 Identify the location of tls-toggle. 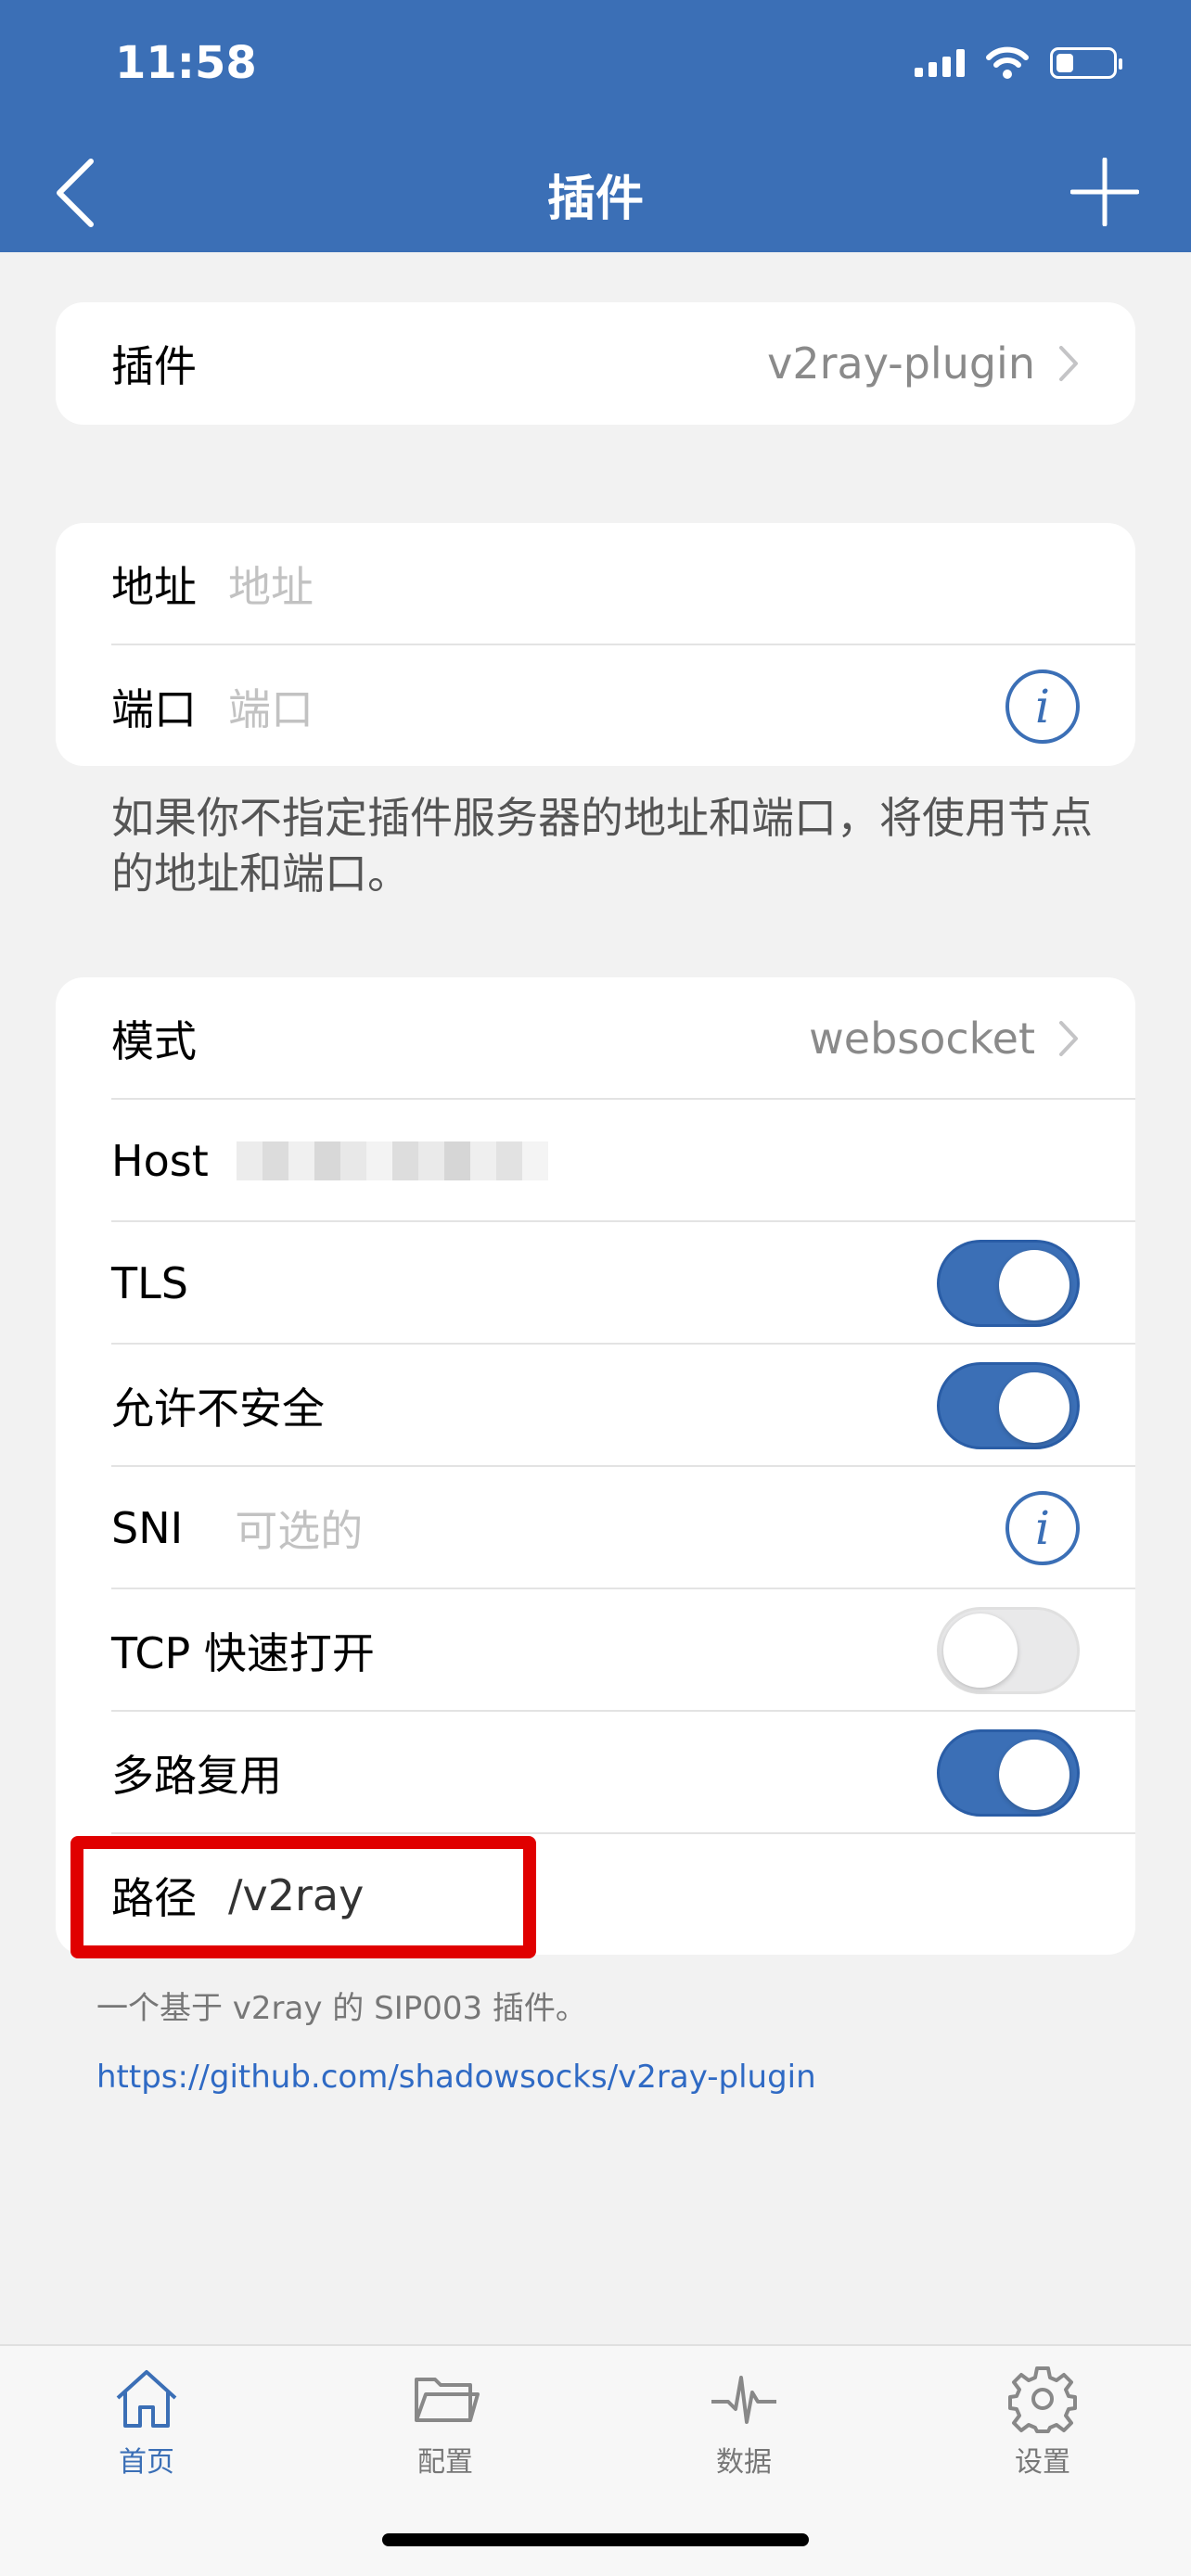
(1008, 1283).